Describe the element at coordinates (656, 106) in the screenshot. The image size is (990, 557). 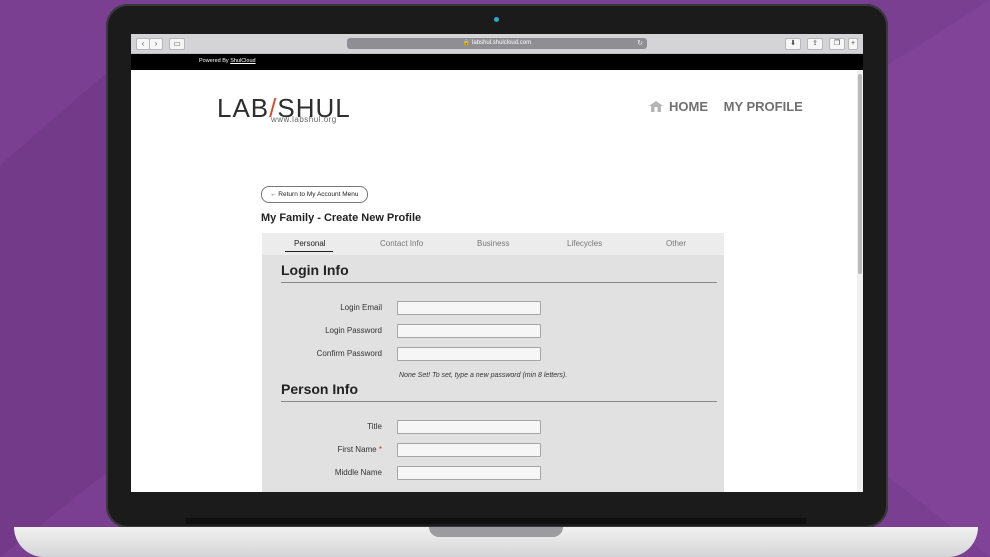
I see `home-icon` at that location.